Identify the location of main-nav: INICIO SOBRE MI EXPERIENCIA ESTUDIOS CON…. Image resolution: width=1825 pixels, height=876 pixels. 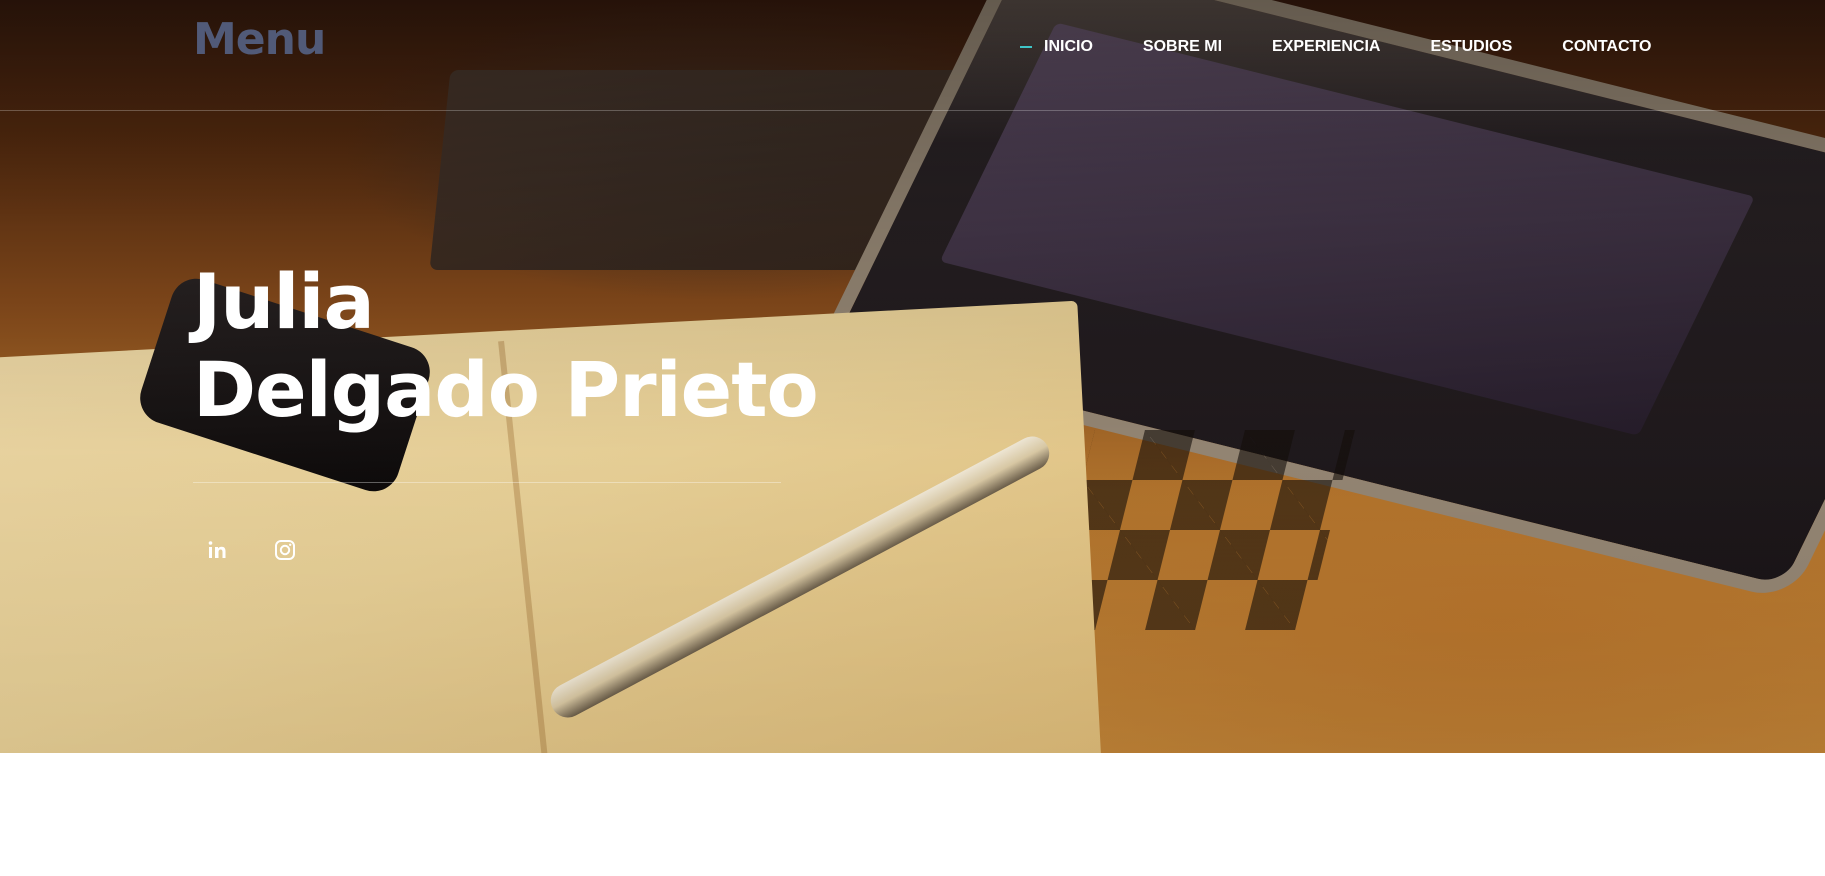
(1335, 47).